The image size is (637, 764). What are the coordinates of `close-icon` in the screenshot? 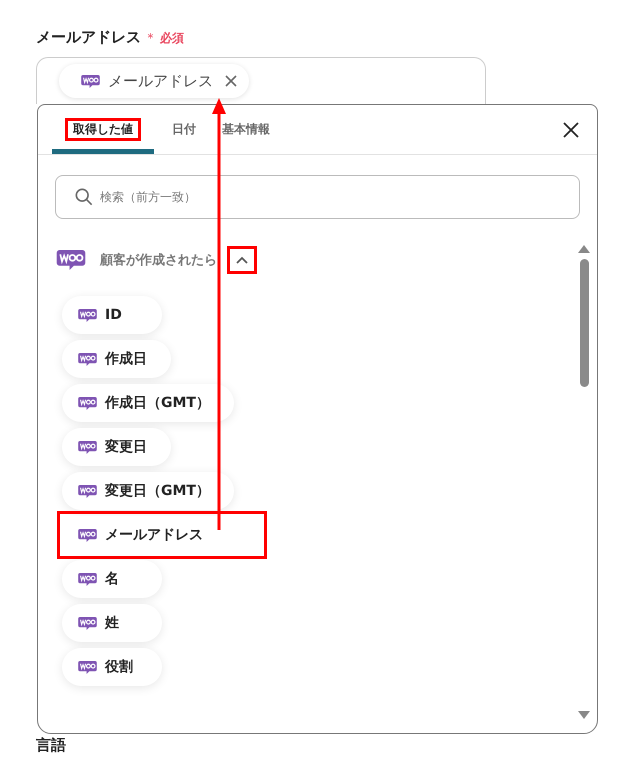 It's located at (571, 130).